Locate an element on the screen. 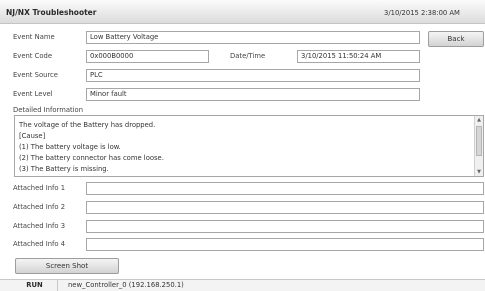 The height and width of the screenshot is (291, 485). event-level-label: Event Level is located at coordinates (33, 94).